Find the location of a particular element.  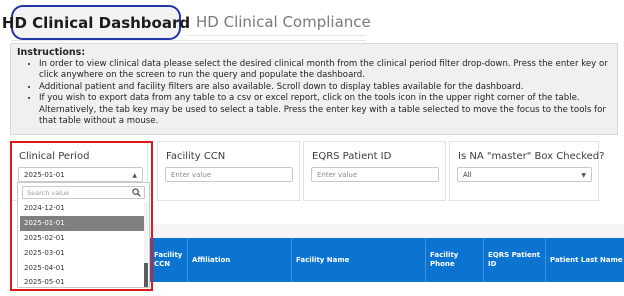

dropdown-option: 2025-02-01 is located at coordinates (82, 238).